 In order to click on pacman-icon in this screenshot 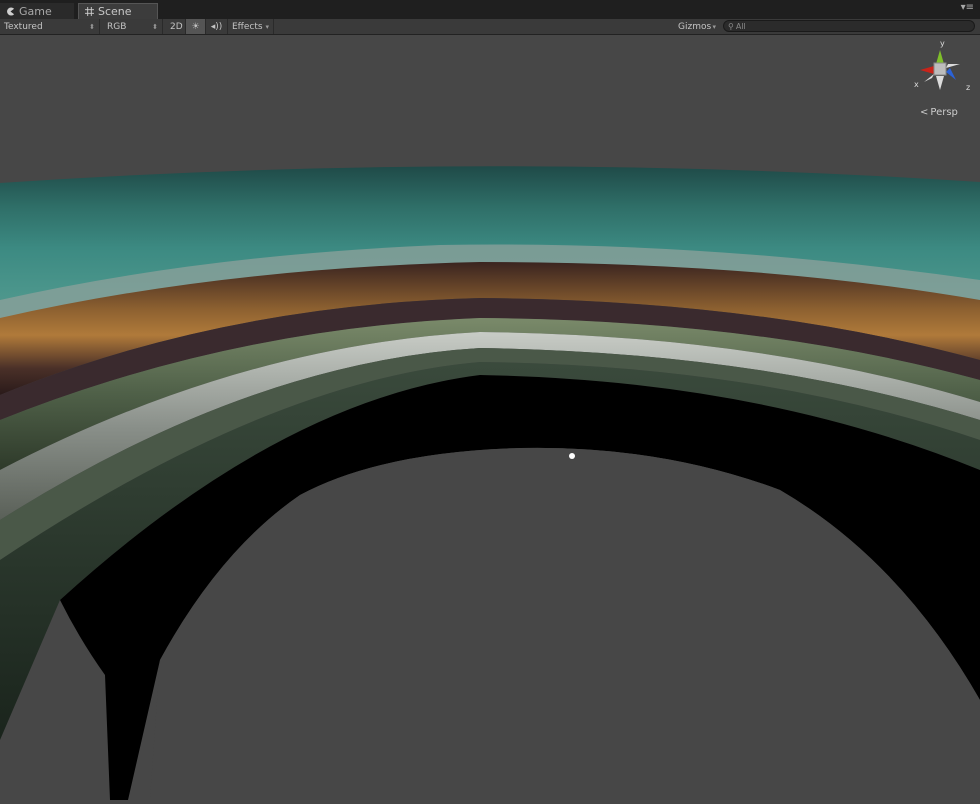, I will do `click(11, 11)`.